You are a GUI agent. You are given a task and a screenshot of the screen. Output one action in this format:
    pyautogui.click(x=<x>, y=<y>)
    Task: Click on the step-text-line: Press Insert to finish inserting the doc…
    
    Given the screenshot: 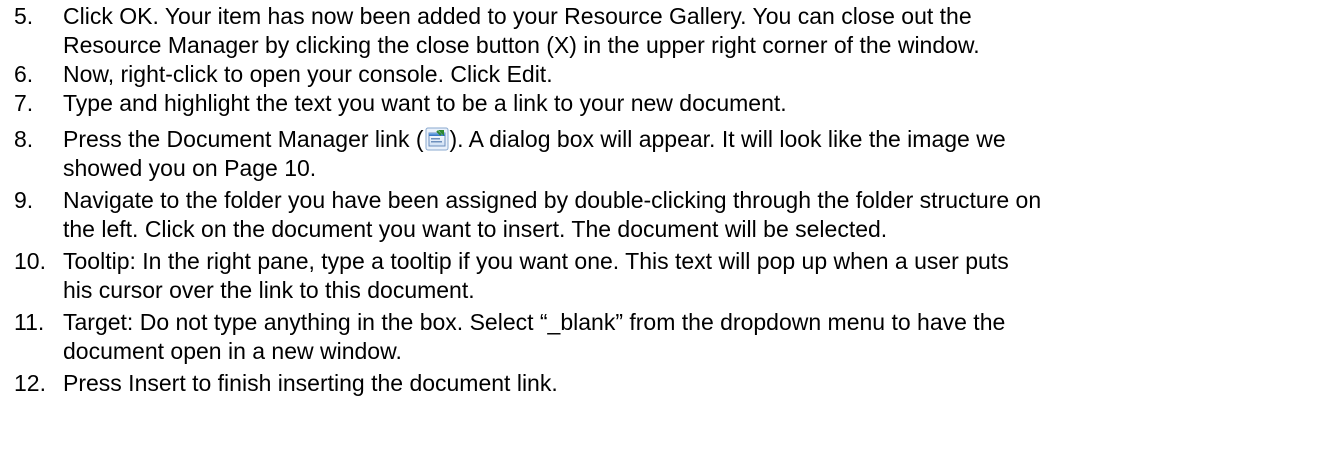 What is the action you would take?
    pyautogui.click(x=310, y=383)
    